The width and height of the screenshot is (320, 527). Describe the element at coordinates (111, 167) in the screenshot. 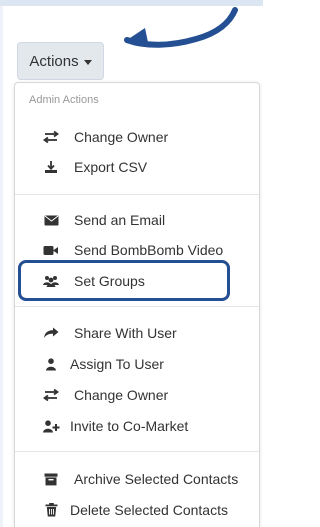

I see `export-csv-label: Export CSV` at that location.